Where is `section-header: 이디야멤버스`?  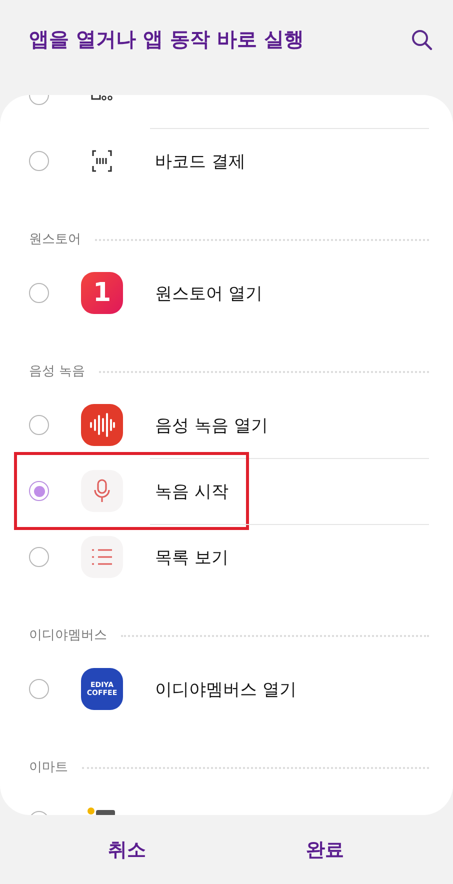
section-header: 이디야멤버스 is located at coordinates (68, 635).